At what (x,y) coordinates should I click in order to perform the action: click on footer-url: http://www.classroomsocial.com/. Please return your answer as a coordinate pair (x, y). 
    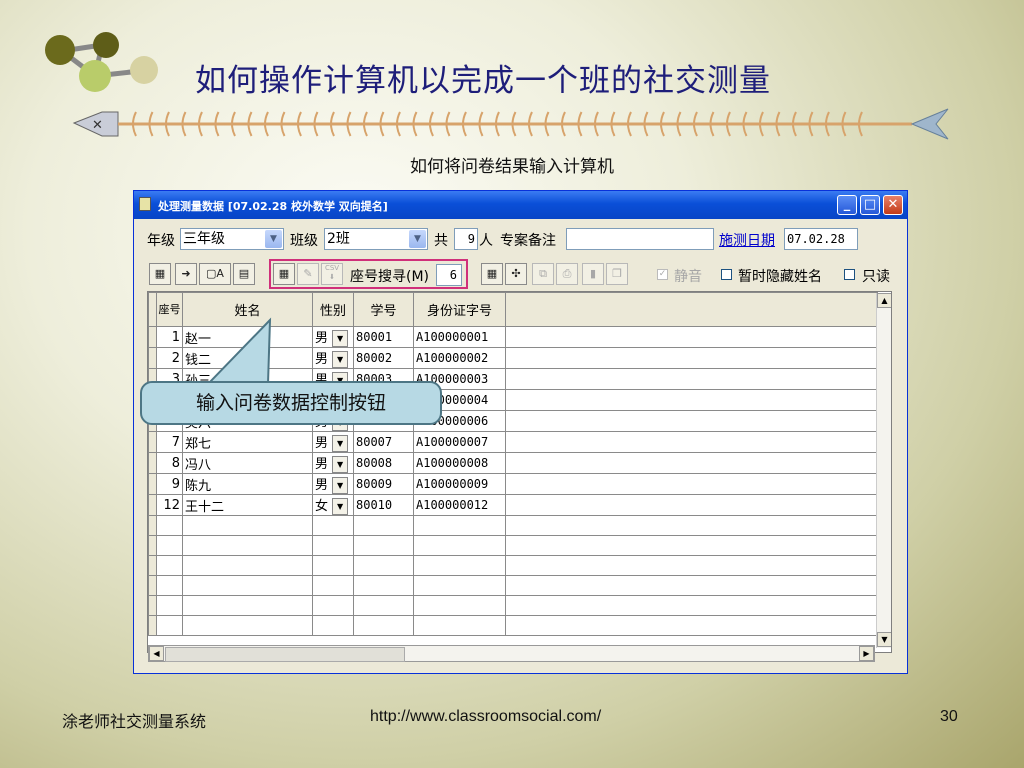
    Looking at the image, I should click on (485, 717).